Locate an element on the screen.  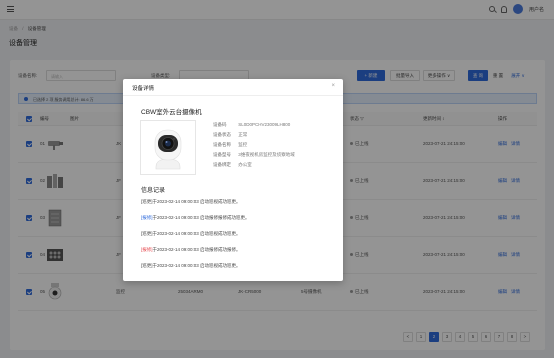
close-icon: × is located at coordinates (333, 86).